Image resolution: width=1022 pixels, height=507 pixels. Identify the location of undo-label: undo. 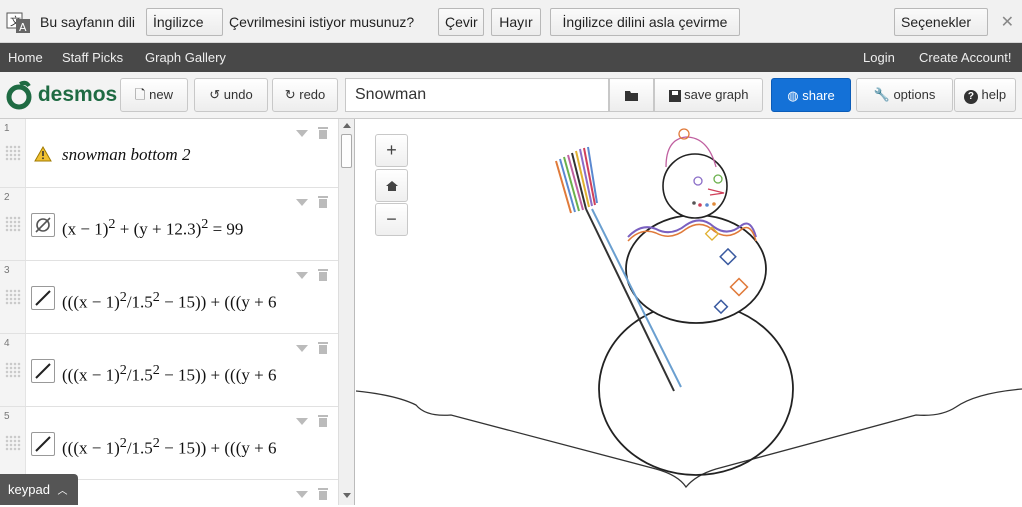
(238, 94).